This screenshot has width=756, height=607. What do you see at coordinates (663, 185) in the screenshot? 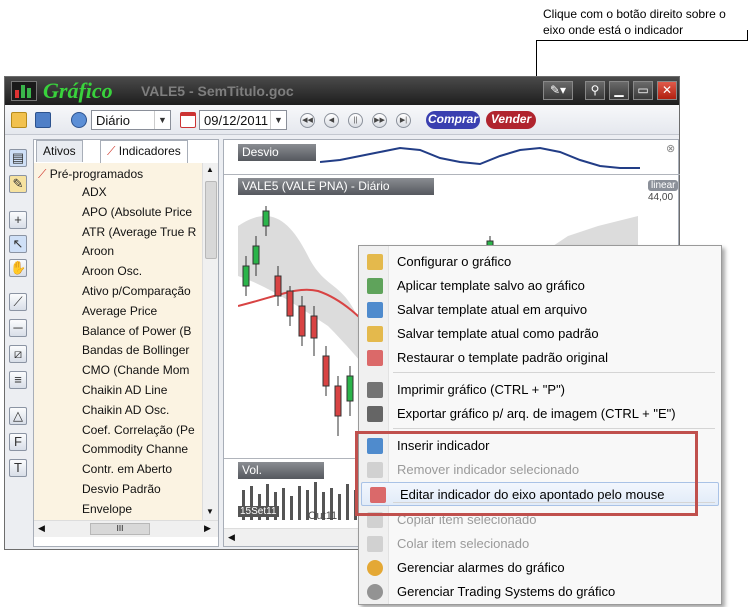
I see `scale-badge: linear` at bounding box center [663, 185].